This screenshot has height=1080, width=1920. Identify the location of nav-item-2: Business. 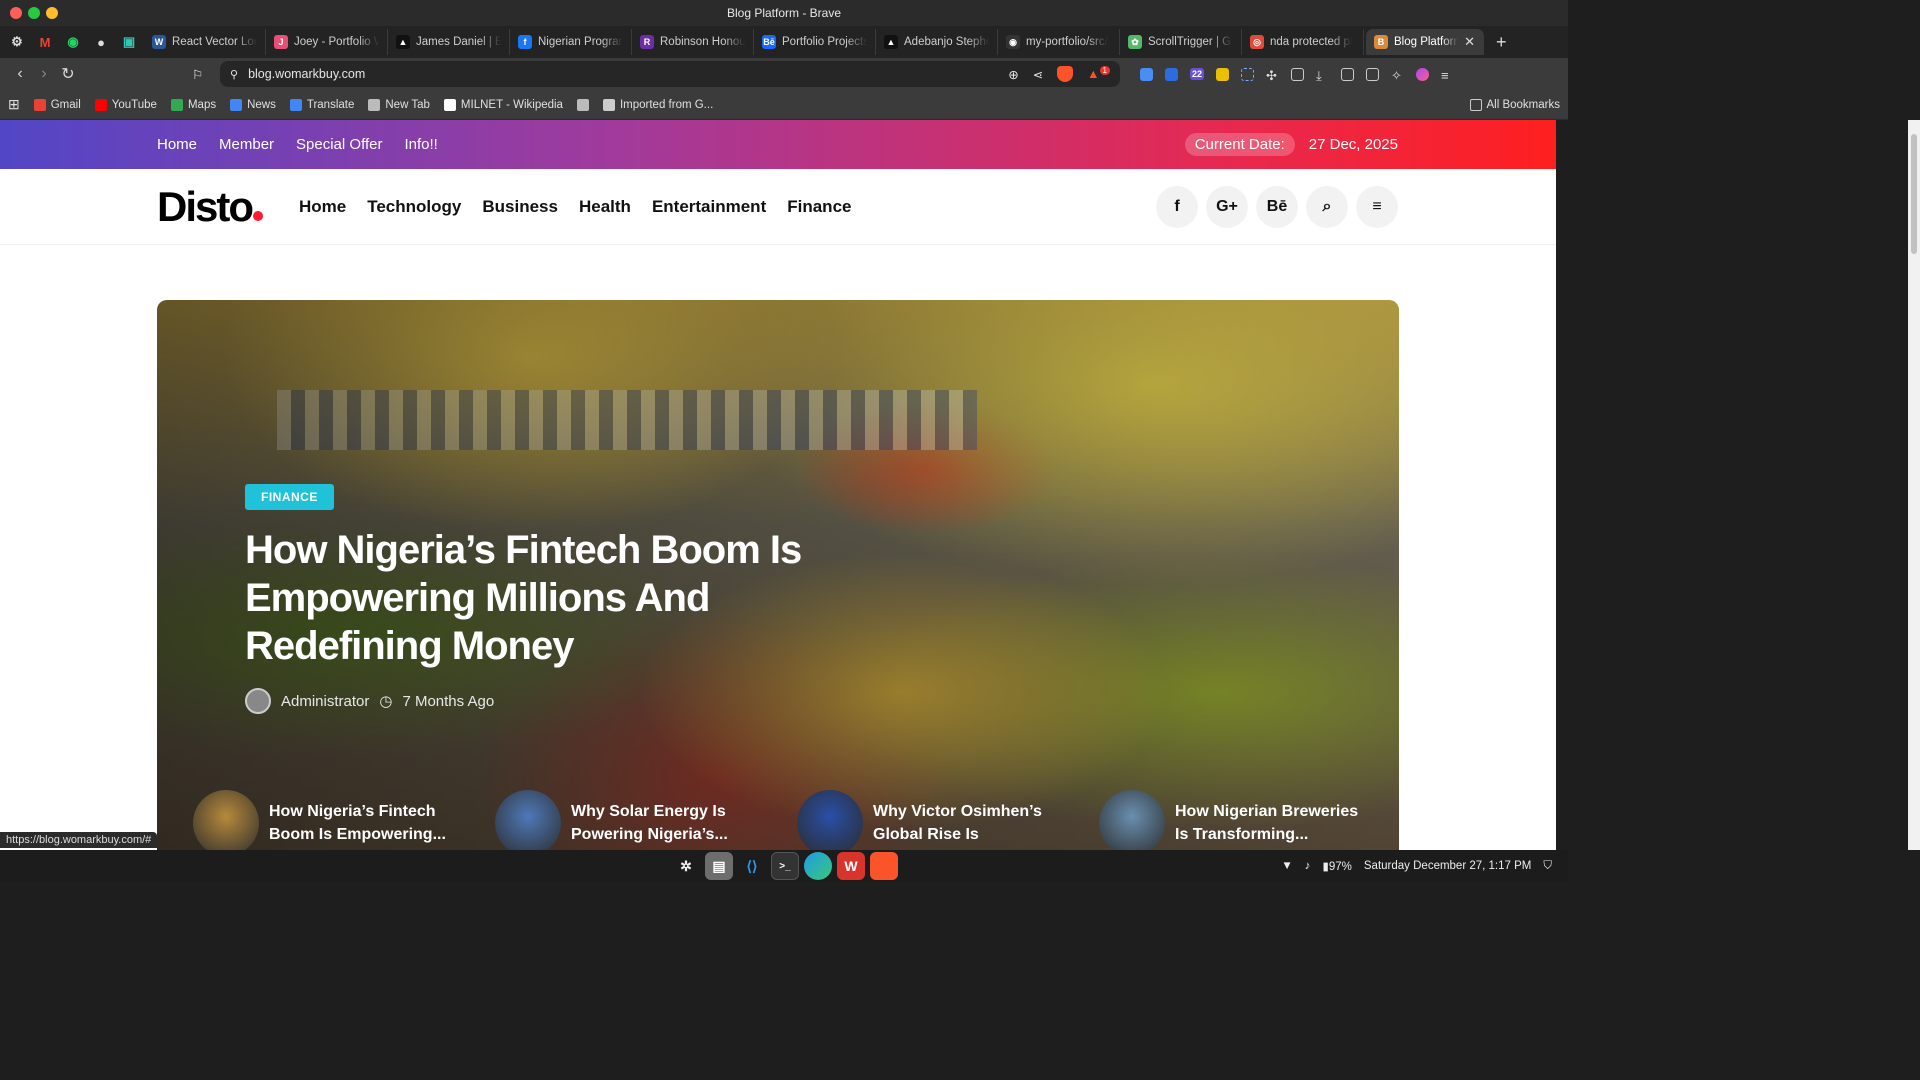
(520, 207).